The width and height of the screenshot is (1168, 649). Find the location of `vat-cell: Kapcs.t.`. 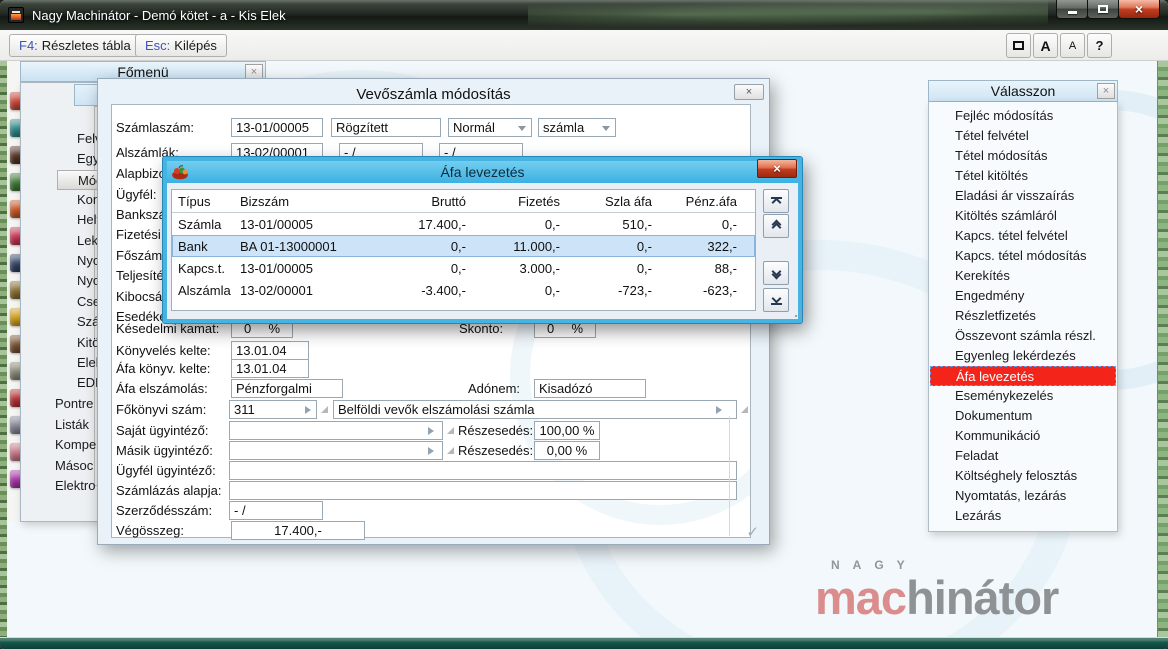

vat-cell: Kapcs.t. is located at coordinates (201, 268).